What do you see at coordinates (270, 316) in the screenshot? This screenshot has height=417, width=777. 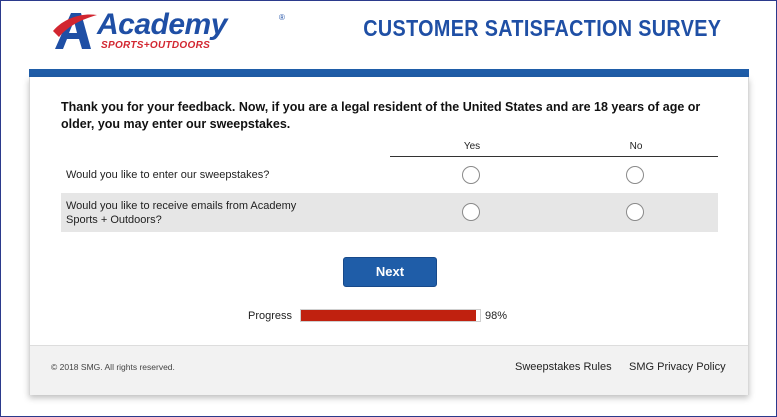 I see `progress-label: Progress` at bounding box center [270, 316].